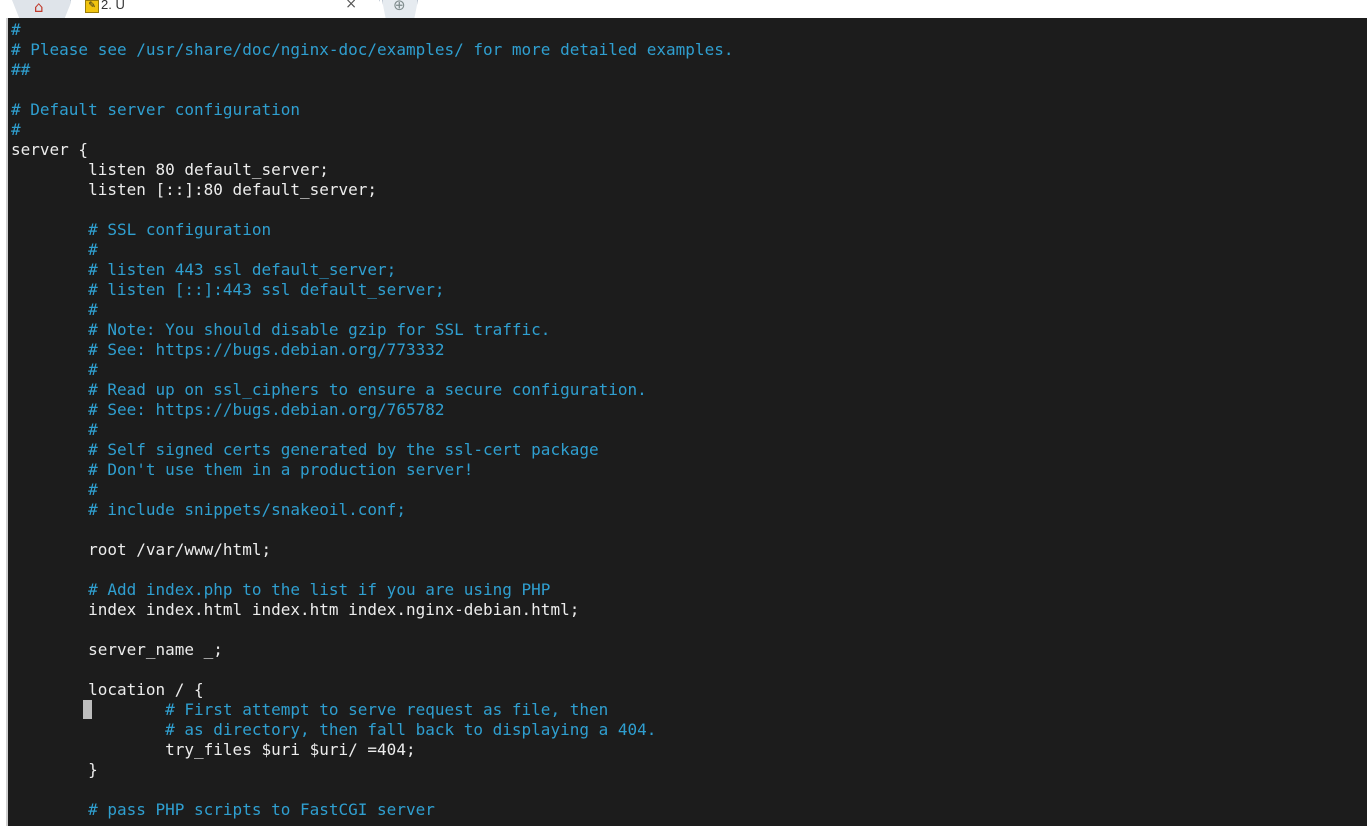 Image resolution: width=1367 pixels, height=826 pixels. I want to click on terminal-line: }, so click(54, 769).